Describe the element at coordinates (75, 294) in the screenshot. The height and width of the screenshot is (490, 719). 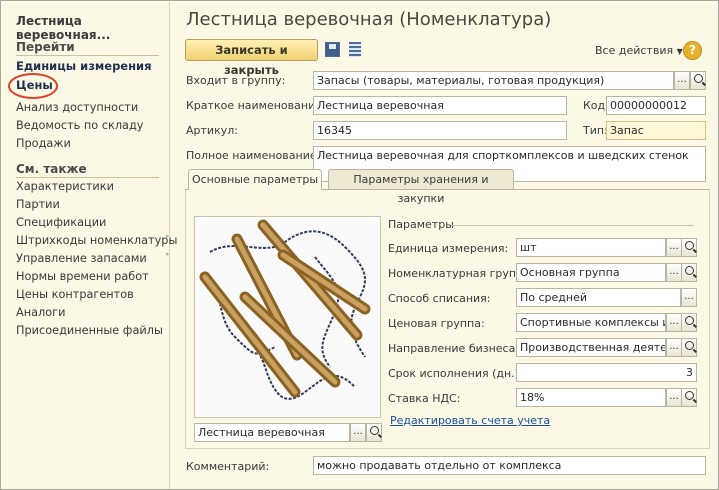
I see `nav-item-counterparty-prices: Цены контрагентов` at that location.